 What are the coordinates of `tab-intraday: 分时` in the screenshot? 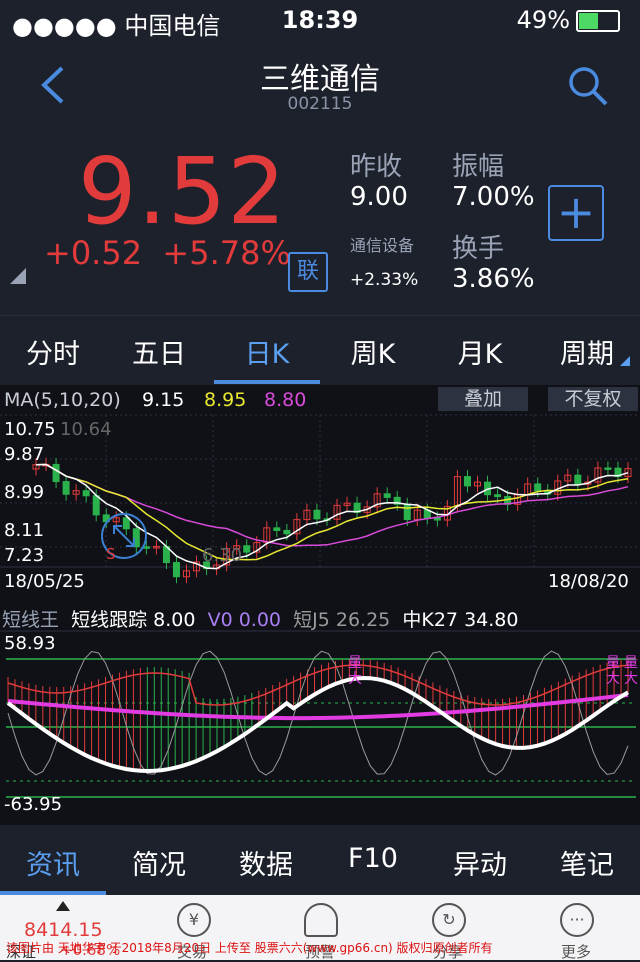 It's located at (53, 351).